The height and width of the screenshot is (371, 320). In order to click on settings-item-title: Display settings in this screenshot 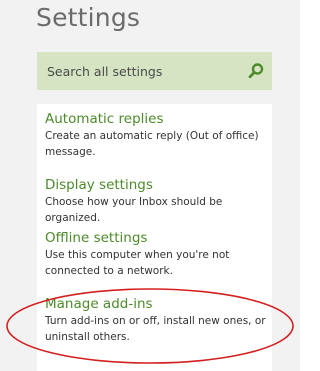, I will do `click(155, 185)`.